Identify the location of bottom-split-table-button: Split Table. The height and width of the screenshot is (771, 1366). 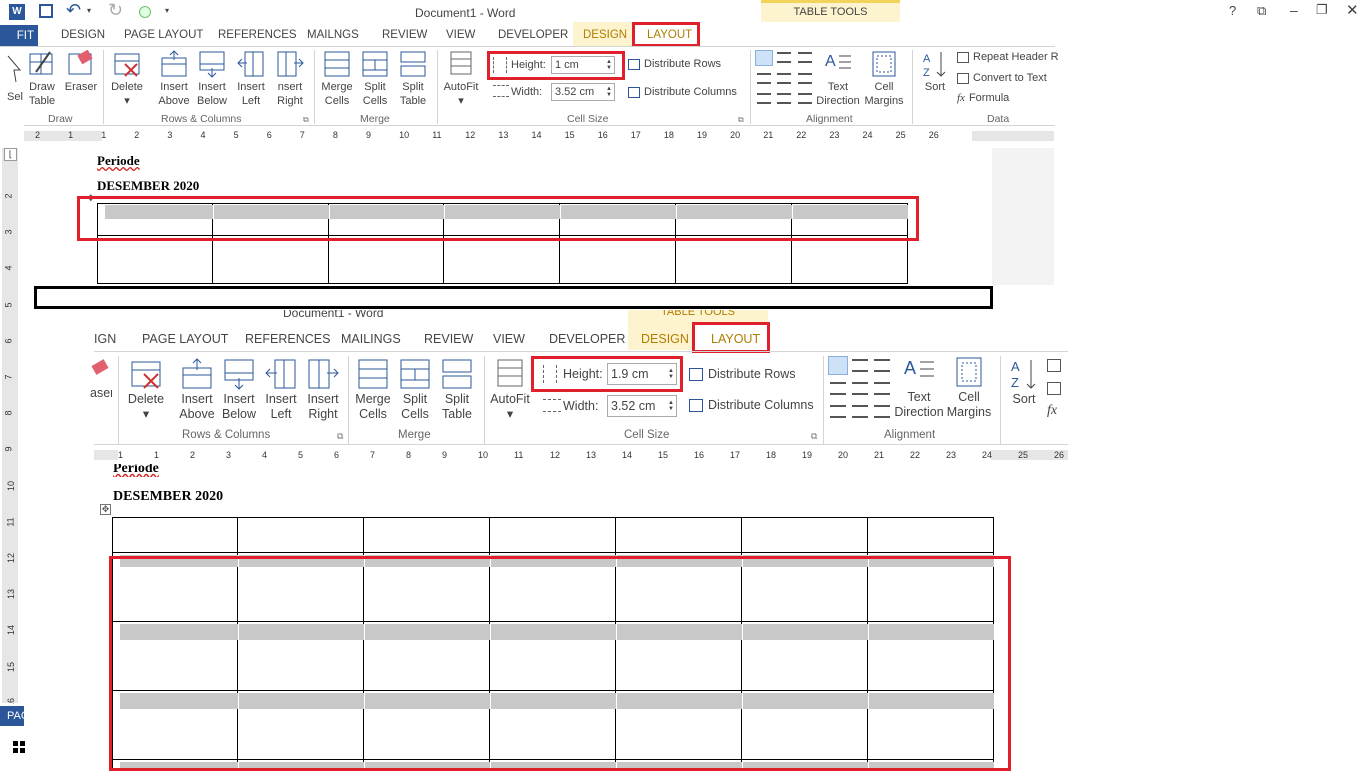
(457, 390).